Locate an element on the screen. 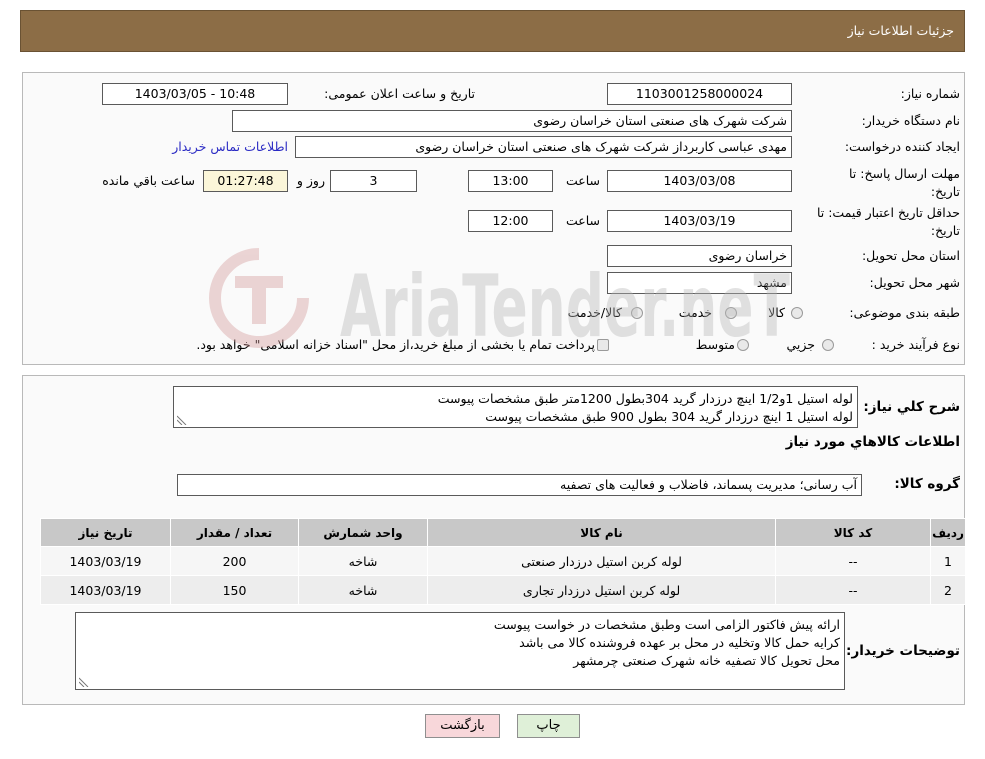 The height and width of the screenshot is (759, 985). process-type-label: نوع فرآیند خرید : is located at coordinates (915, 344).